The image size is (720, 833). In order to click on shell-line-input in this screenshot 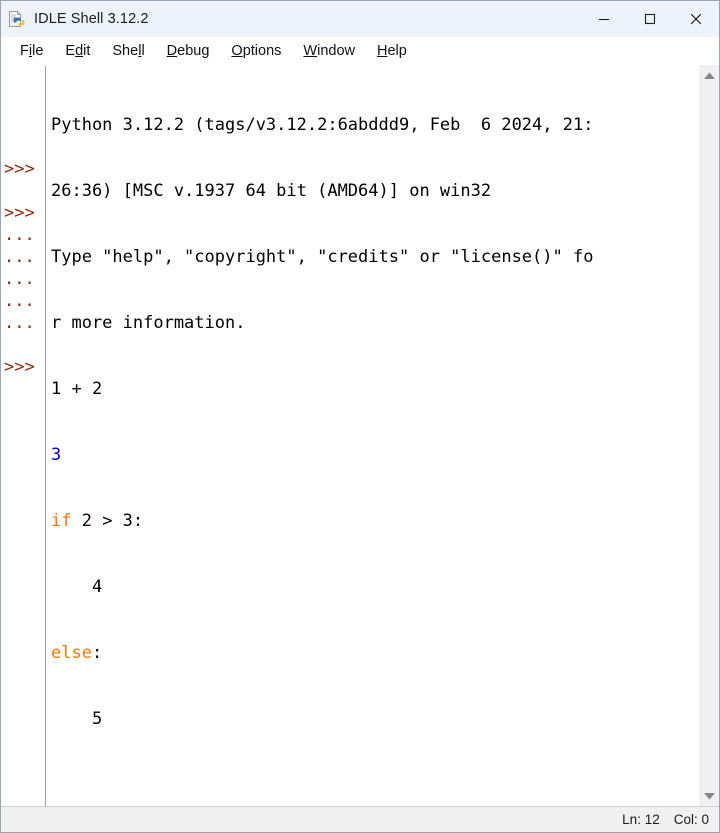, I will do `click(374, 785)`.